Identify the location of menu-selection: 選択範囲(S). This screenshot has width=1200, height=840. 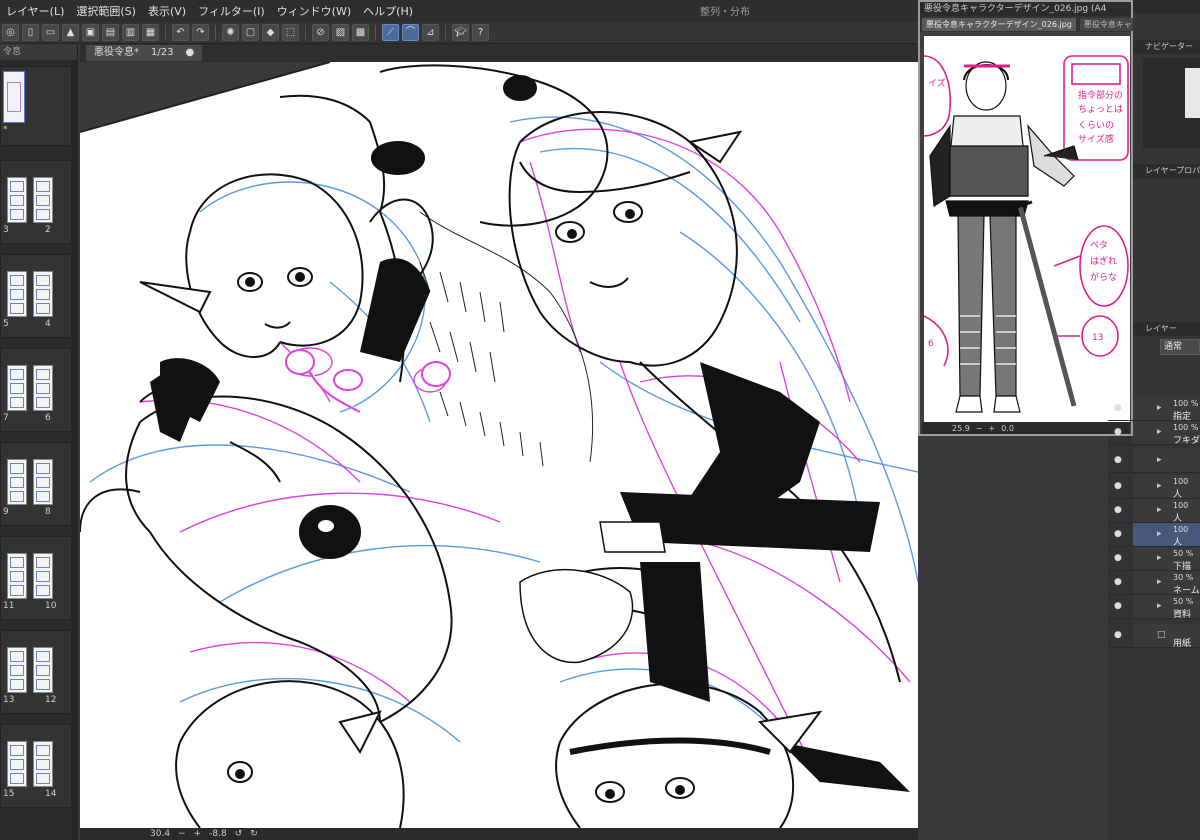
(106, 11).